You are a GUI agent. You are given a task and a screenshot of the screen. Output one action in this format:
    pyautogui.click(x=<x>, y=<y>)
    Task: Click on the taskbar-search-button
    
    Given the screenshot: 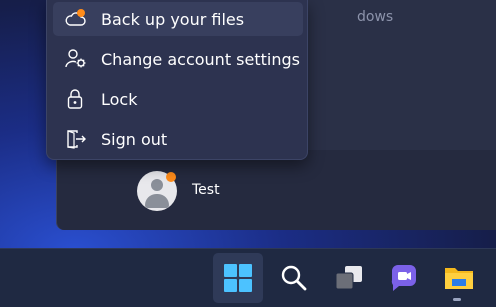 What is the action you would take?
    pyautogui.click(x=294, y=278)
    